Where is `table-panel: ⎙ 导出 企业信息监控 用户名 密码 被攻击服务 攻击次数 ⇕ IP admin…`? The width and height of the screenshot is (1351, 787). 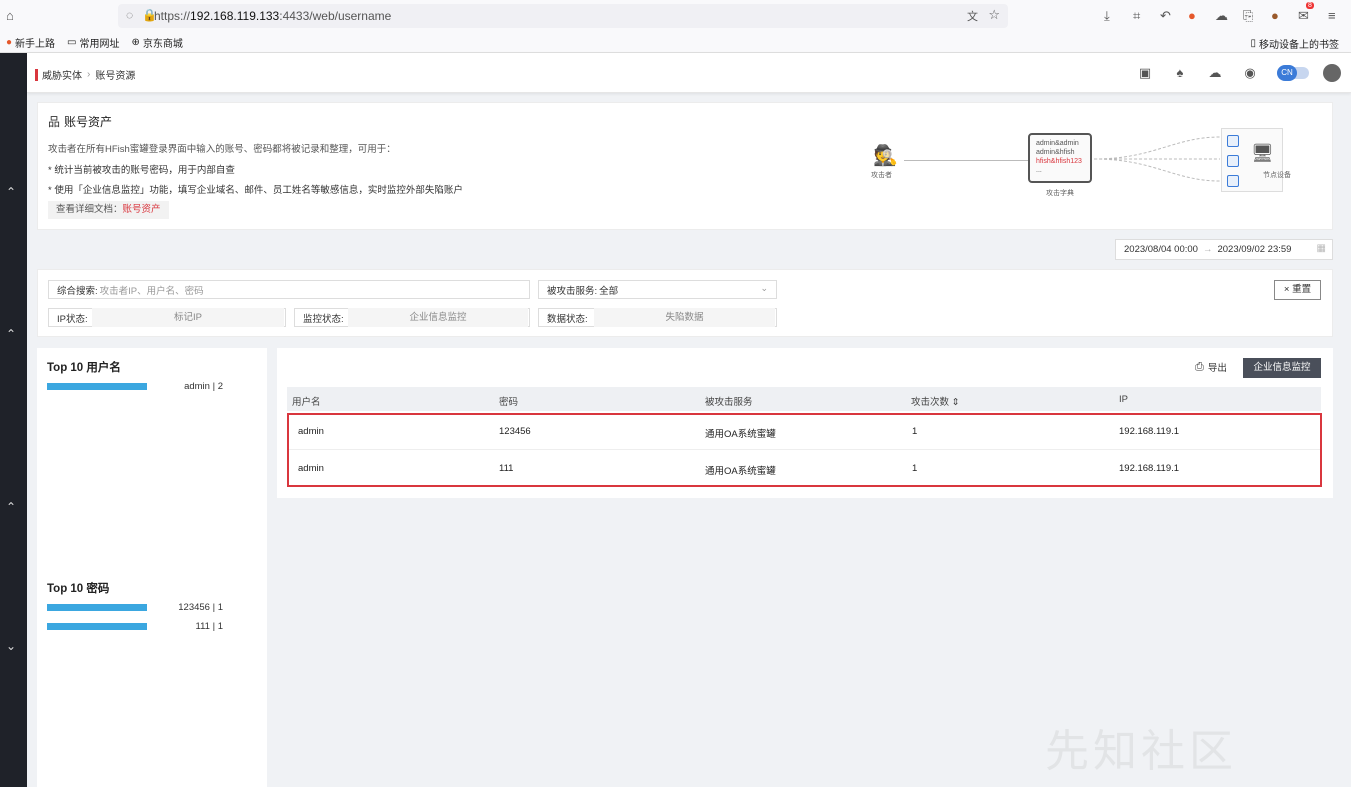 table-panel: ⎙ 导出 企业信息监控 用户名 密码 被攻击服务 攻击次数 ⇕ IP admin… is located at coordinates (805, 423).